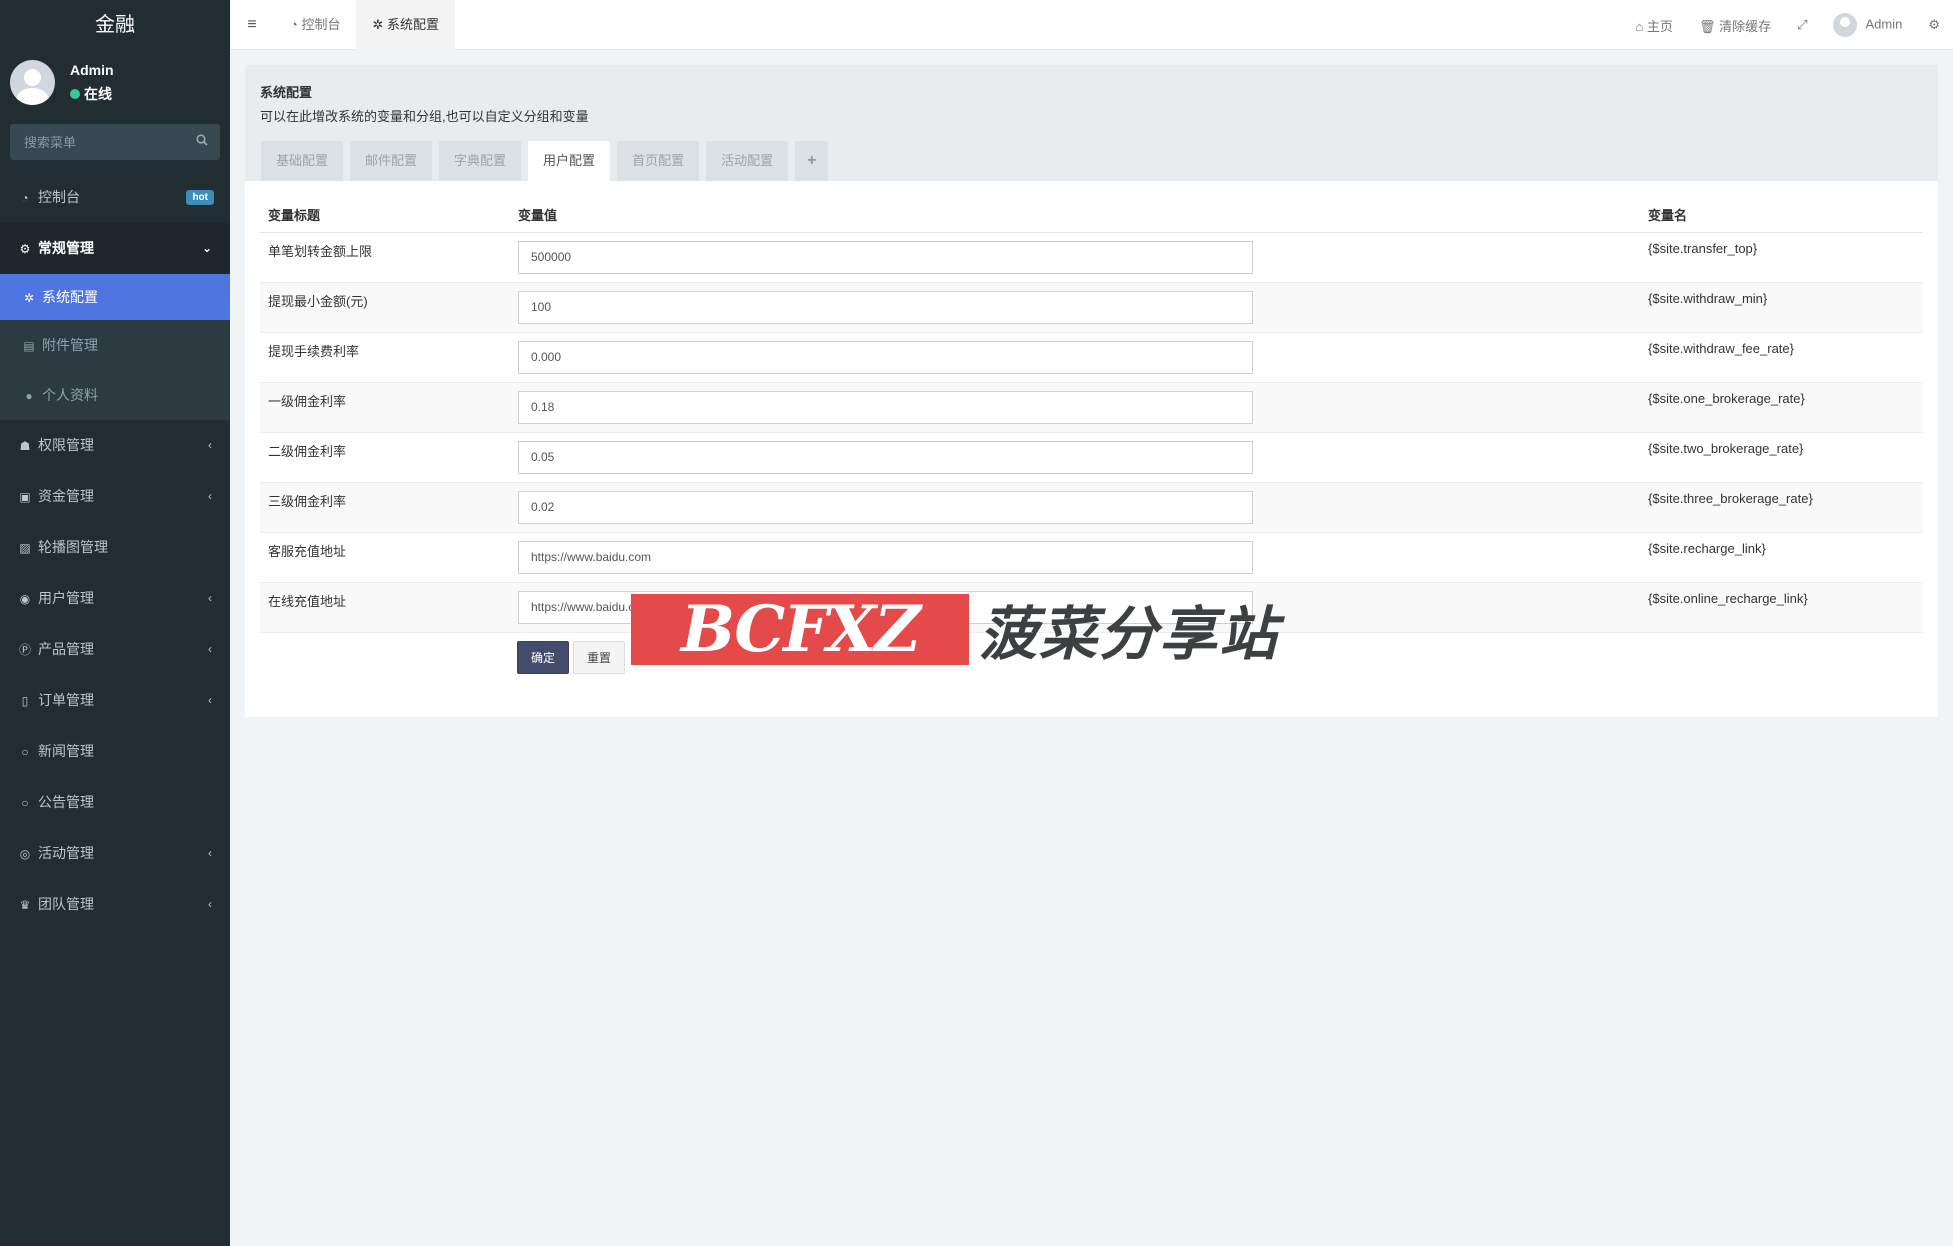  I want to click on home-link: ⌂ 主页, so click(1653, 25).